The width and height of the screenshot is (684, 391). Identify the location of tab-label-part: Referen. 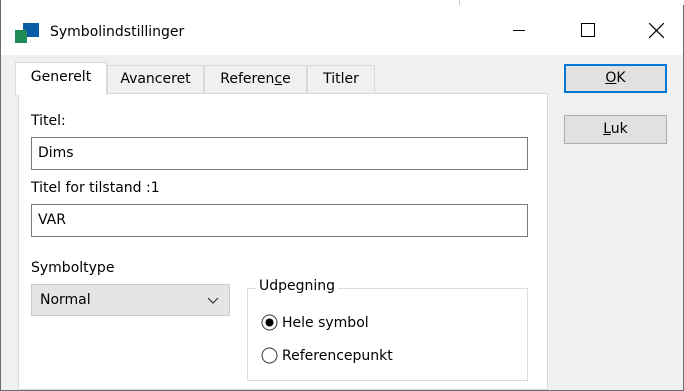
(247, 79).